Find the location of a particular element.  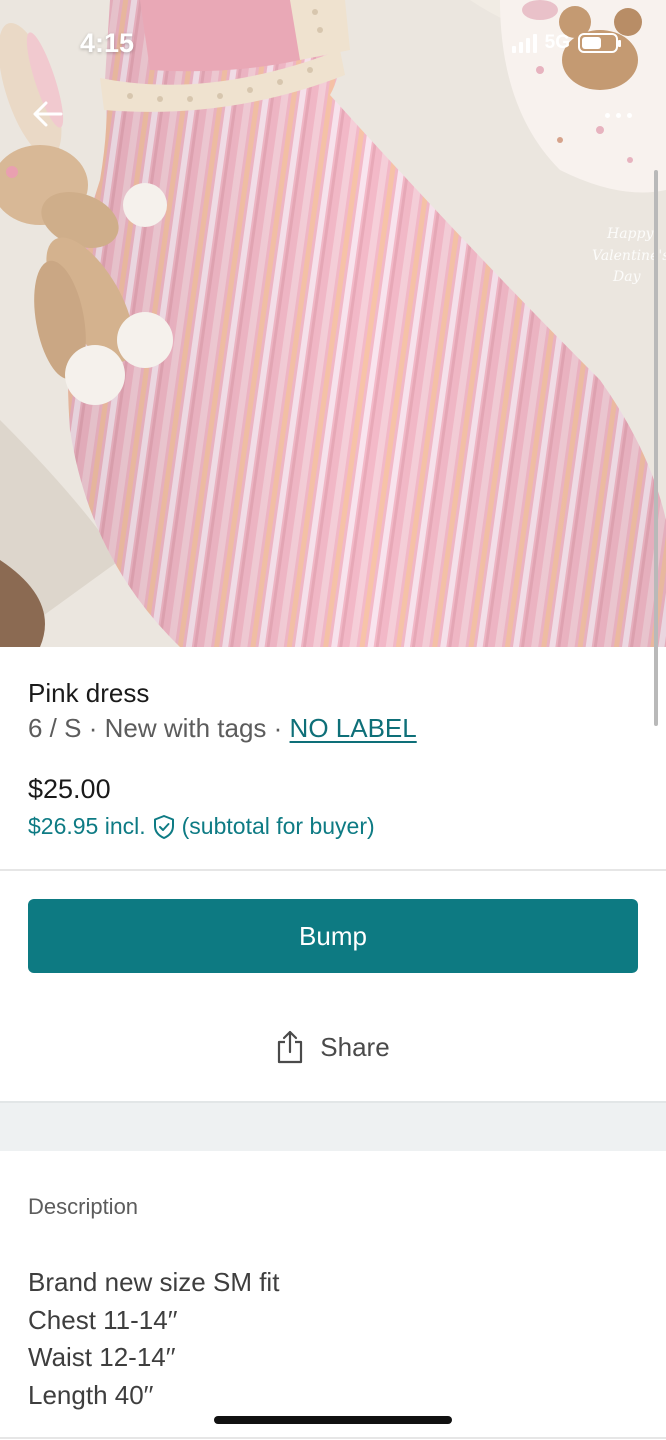

back-button is located at coordinates (48, 114).